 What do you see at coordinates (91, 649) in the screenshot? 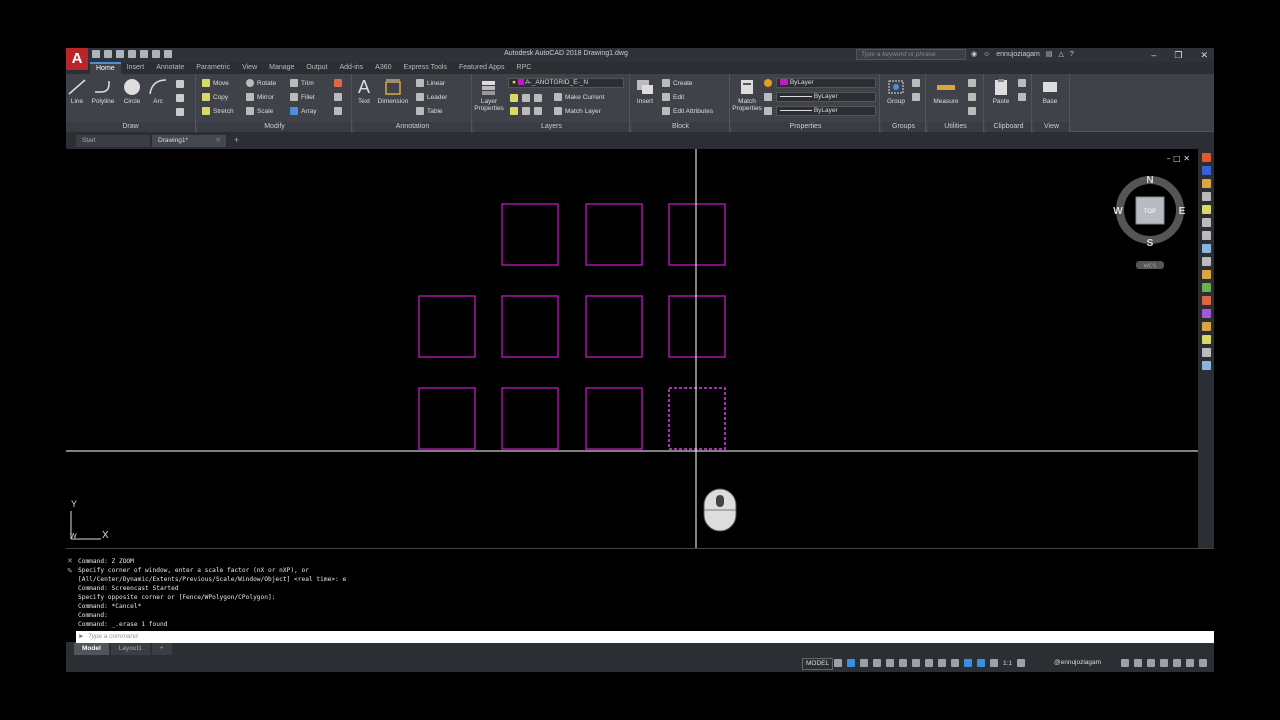
I see `tab-model: Model` at bounding box center [91, 649].